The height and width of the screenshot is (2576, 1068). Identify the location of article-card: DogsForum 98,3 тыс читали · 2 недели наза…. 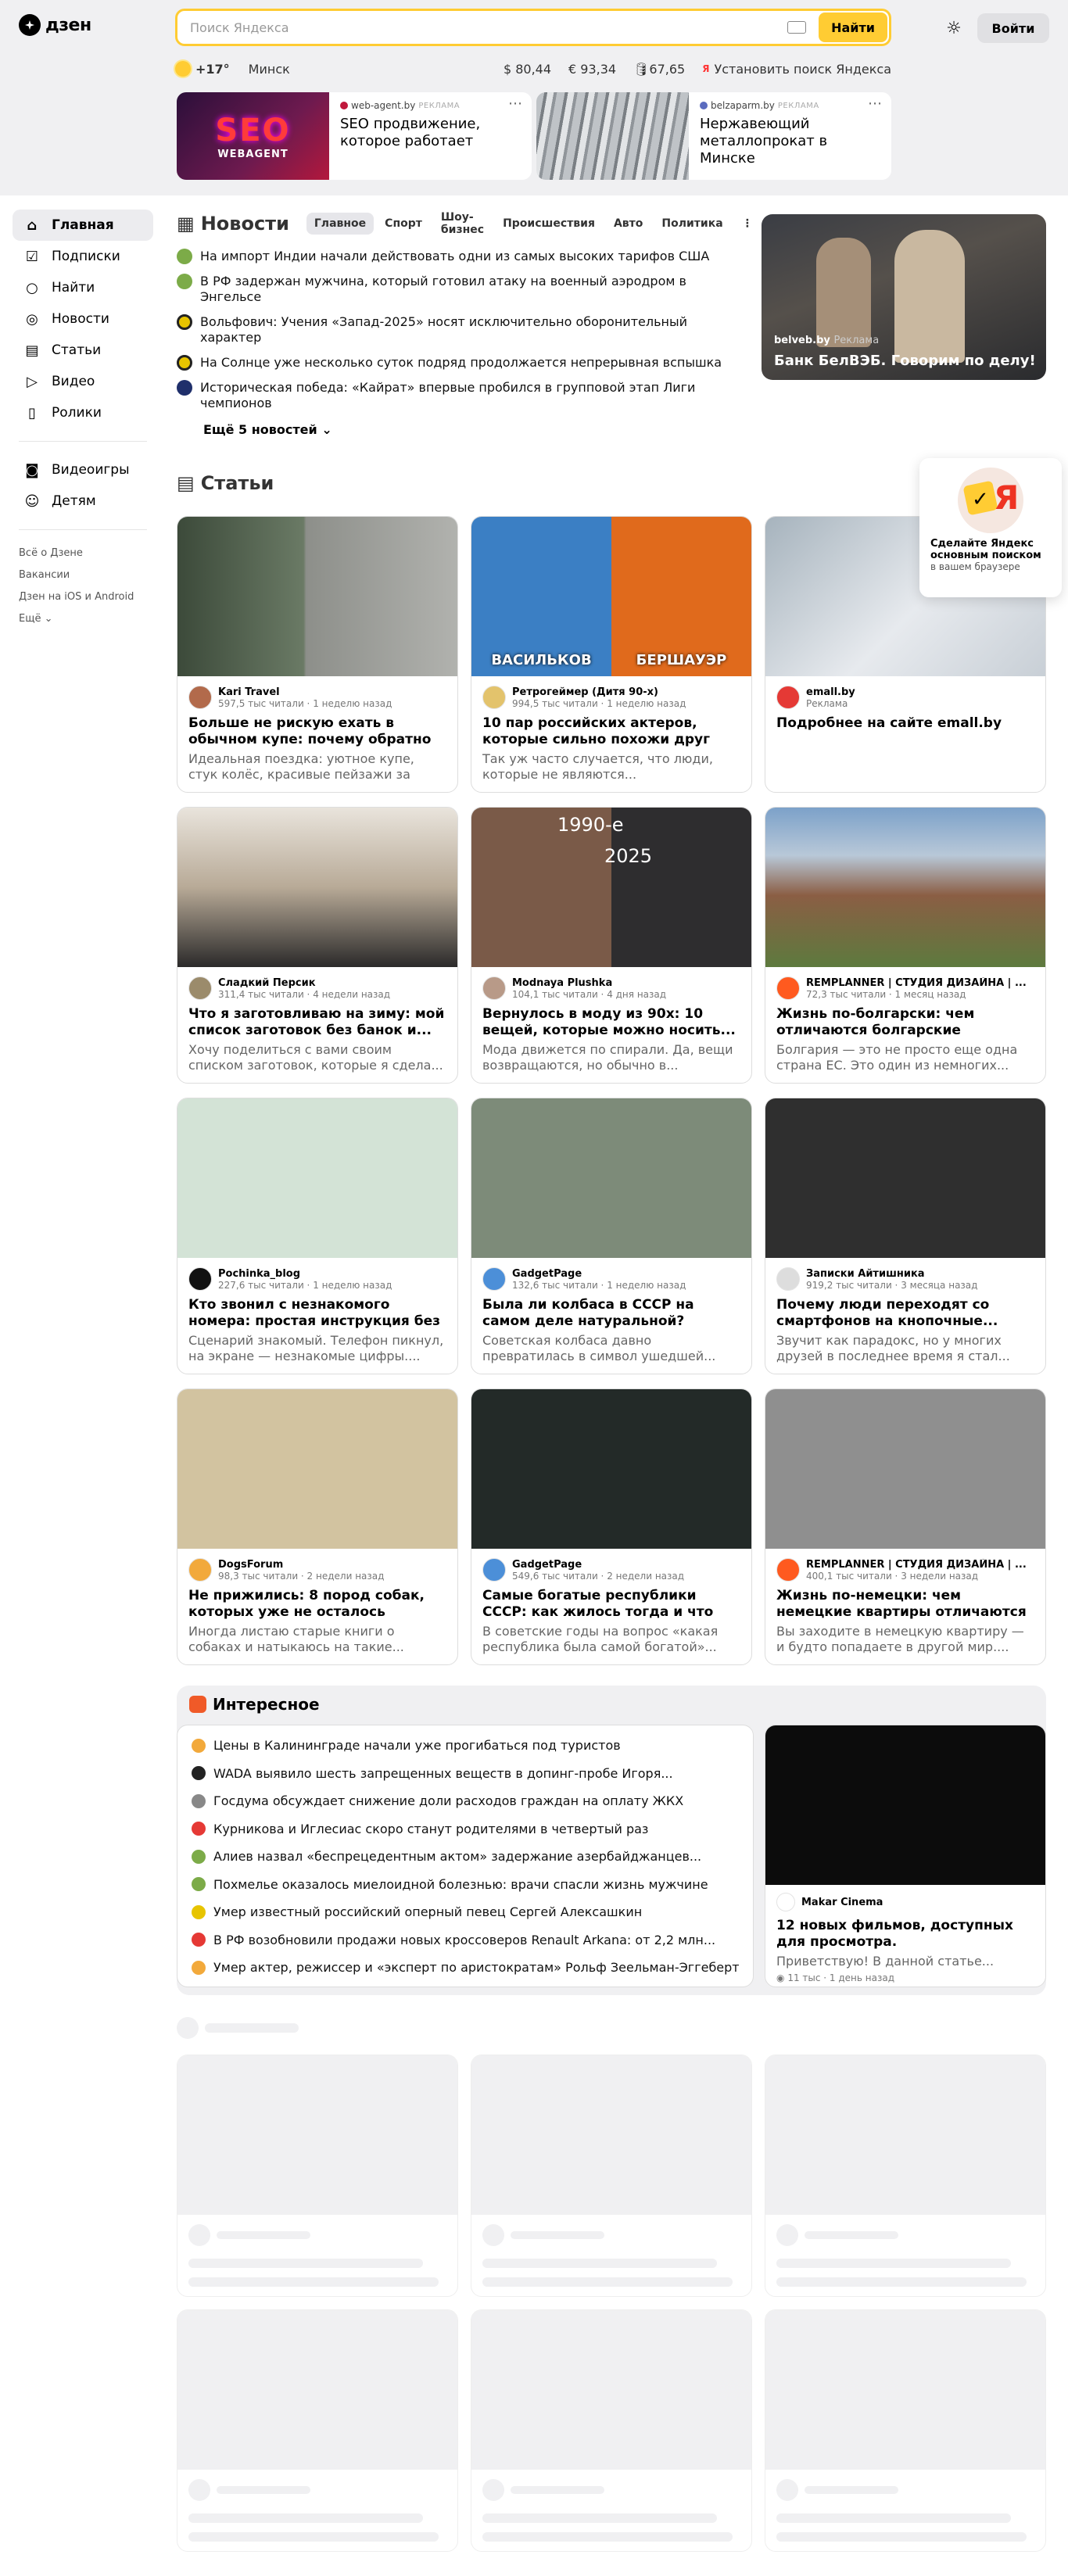
(317, 1526).